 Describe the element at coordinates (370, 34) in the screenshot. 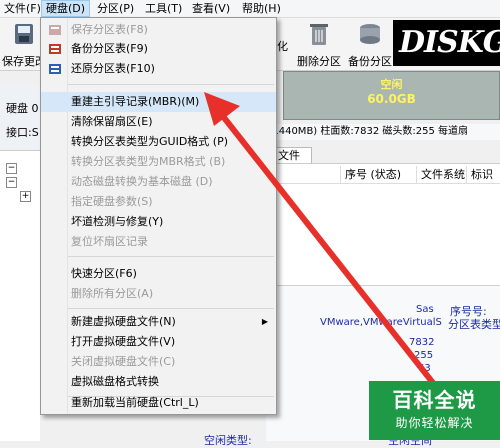

I see `backup-disk-icon` at that location.